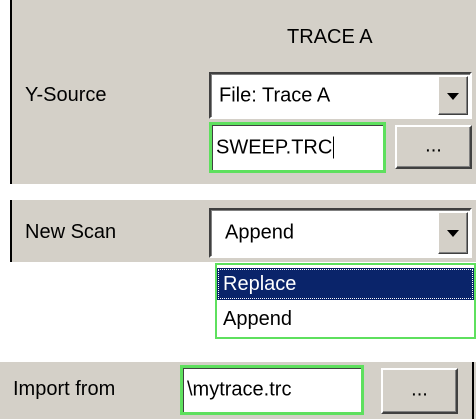 This screenshot has height=419, width=476. I want to click on import-from-label: Import from, so click(64, 389).